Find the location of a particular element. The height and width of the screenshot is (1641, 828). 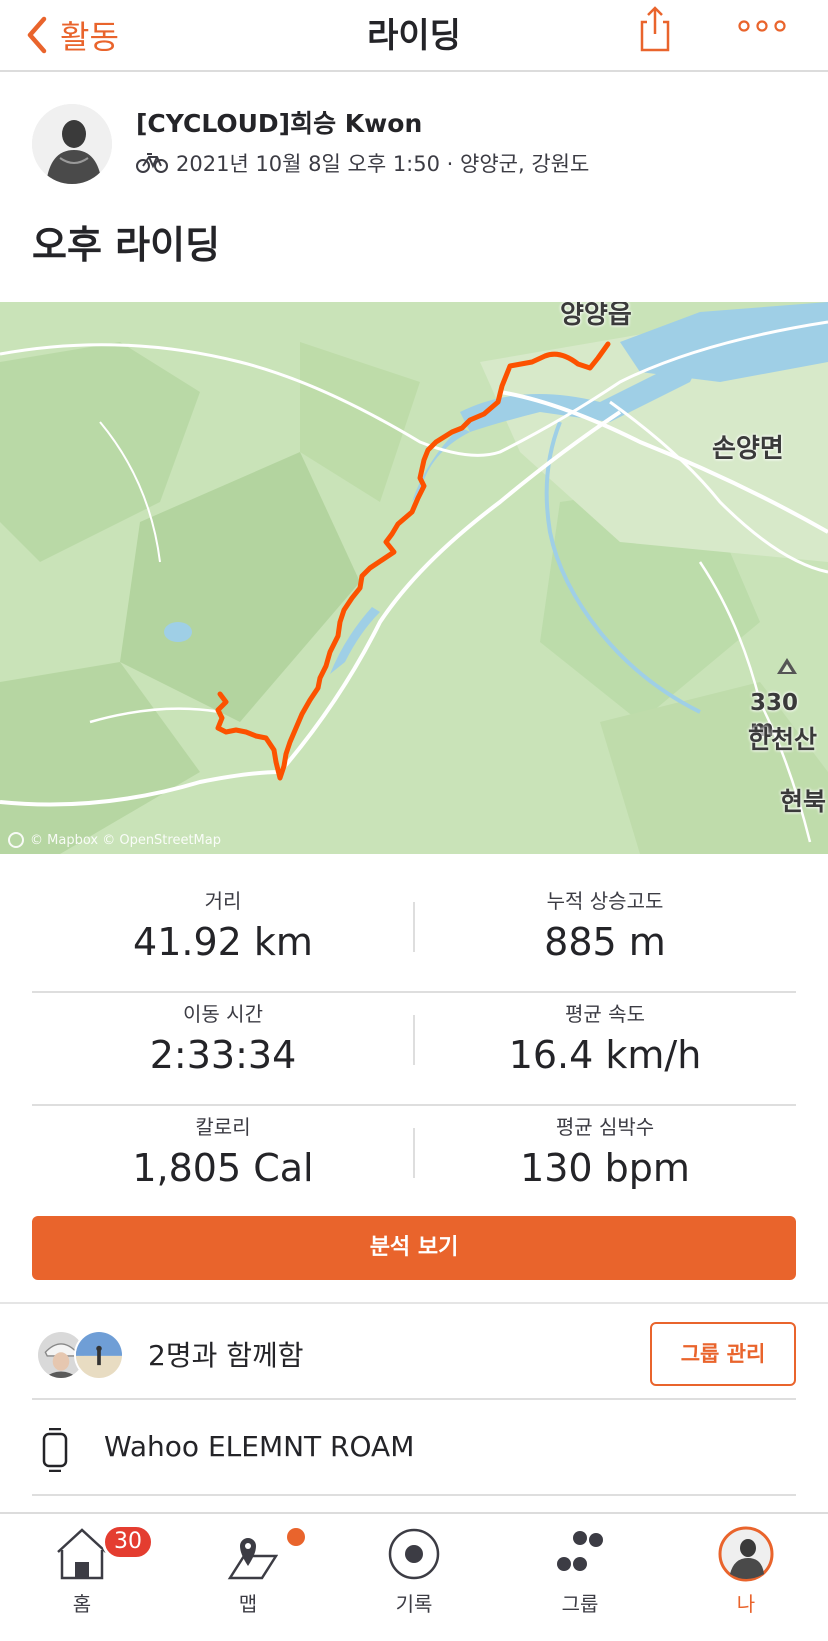

stat-avg-heart-rate: 평균 심박수 130 bpm is located at coordinates (605, 1151).